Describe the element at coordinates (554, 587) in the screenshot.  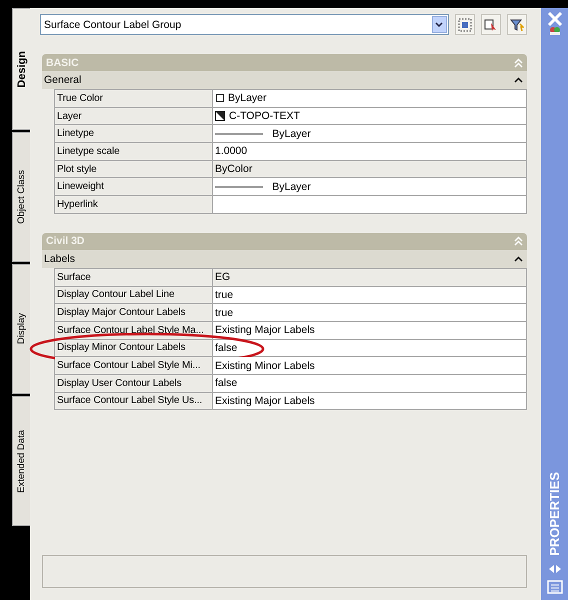
I see `properties-menu-icon` at that location.